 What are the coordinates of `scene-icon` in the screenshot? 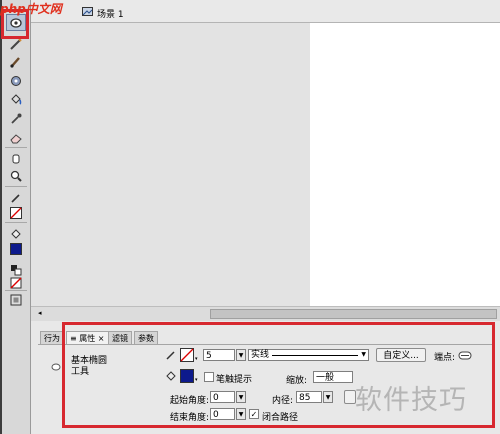 It's located at (88, 13).